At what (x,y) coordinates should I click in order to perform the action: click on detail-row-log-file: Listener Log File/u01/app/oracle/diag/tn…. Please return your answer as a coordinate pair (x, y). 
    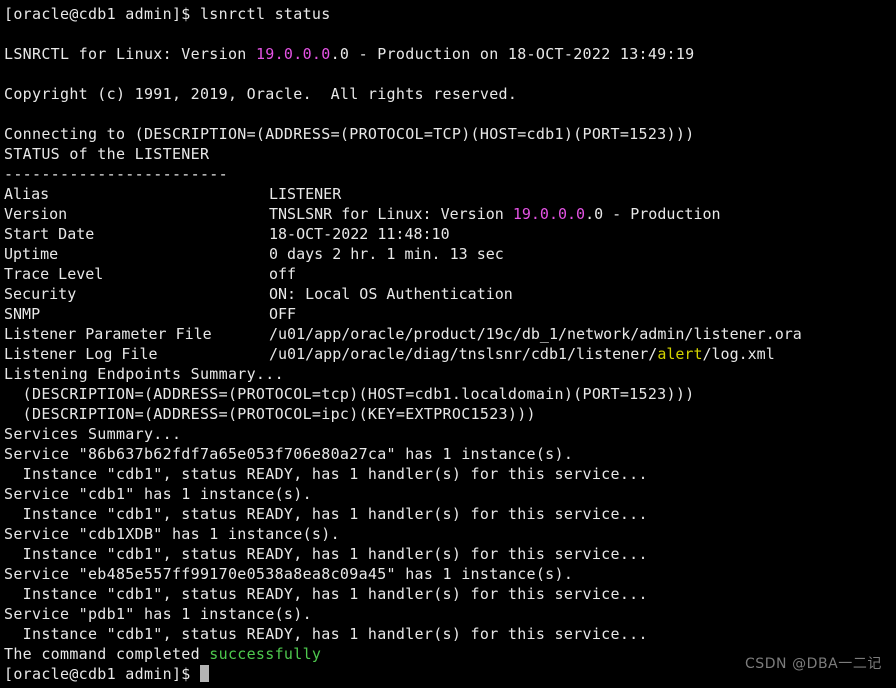
    Looking at the image, I should click on (450, 354).